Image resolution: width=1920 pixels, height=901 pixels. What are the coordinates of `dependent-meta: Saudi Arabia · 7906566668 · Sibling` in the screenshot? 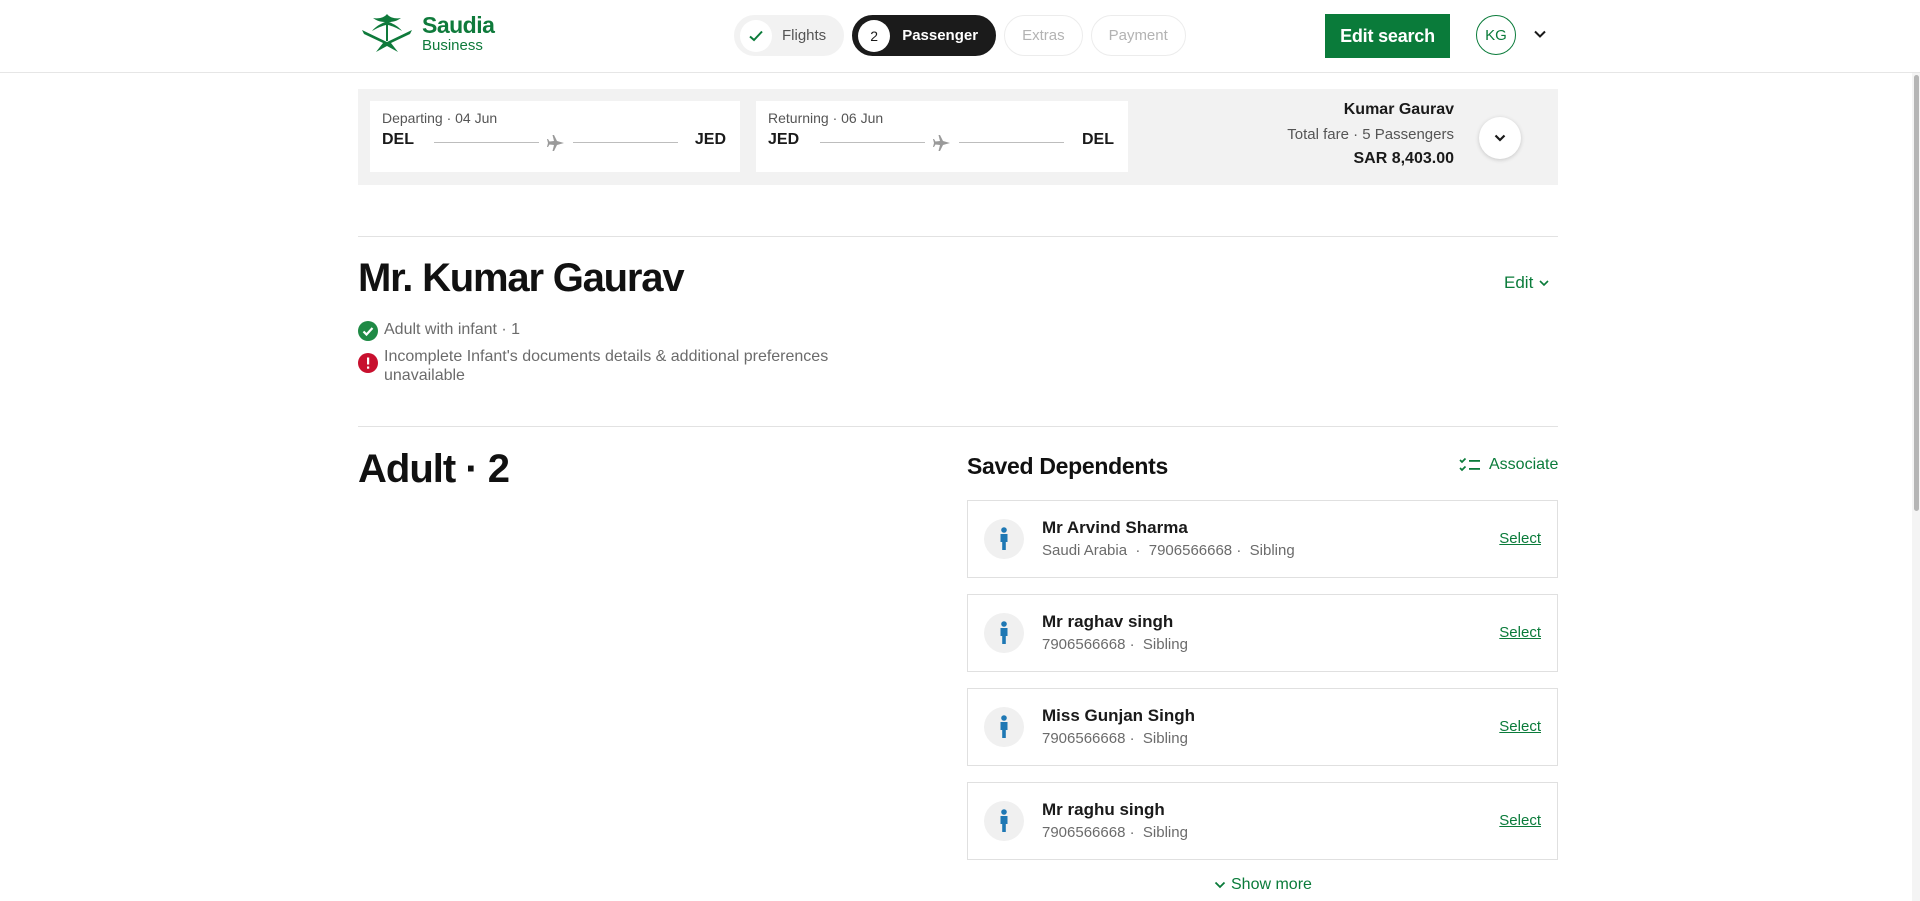 It's located at (1168, 550).